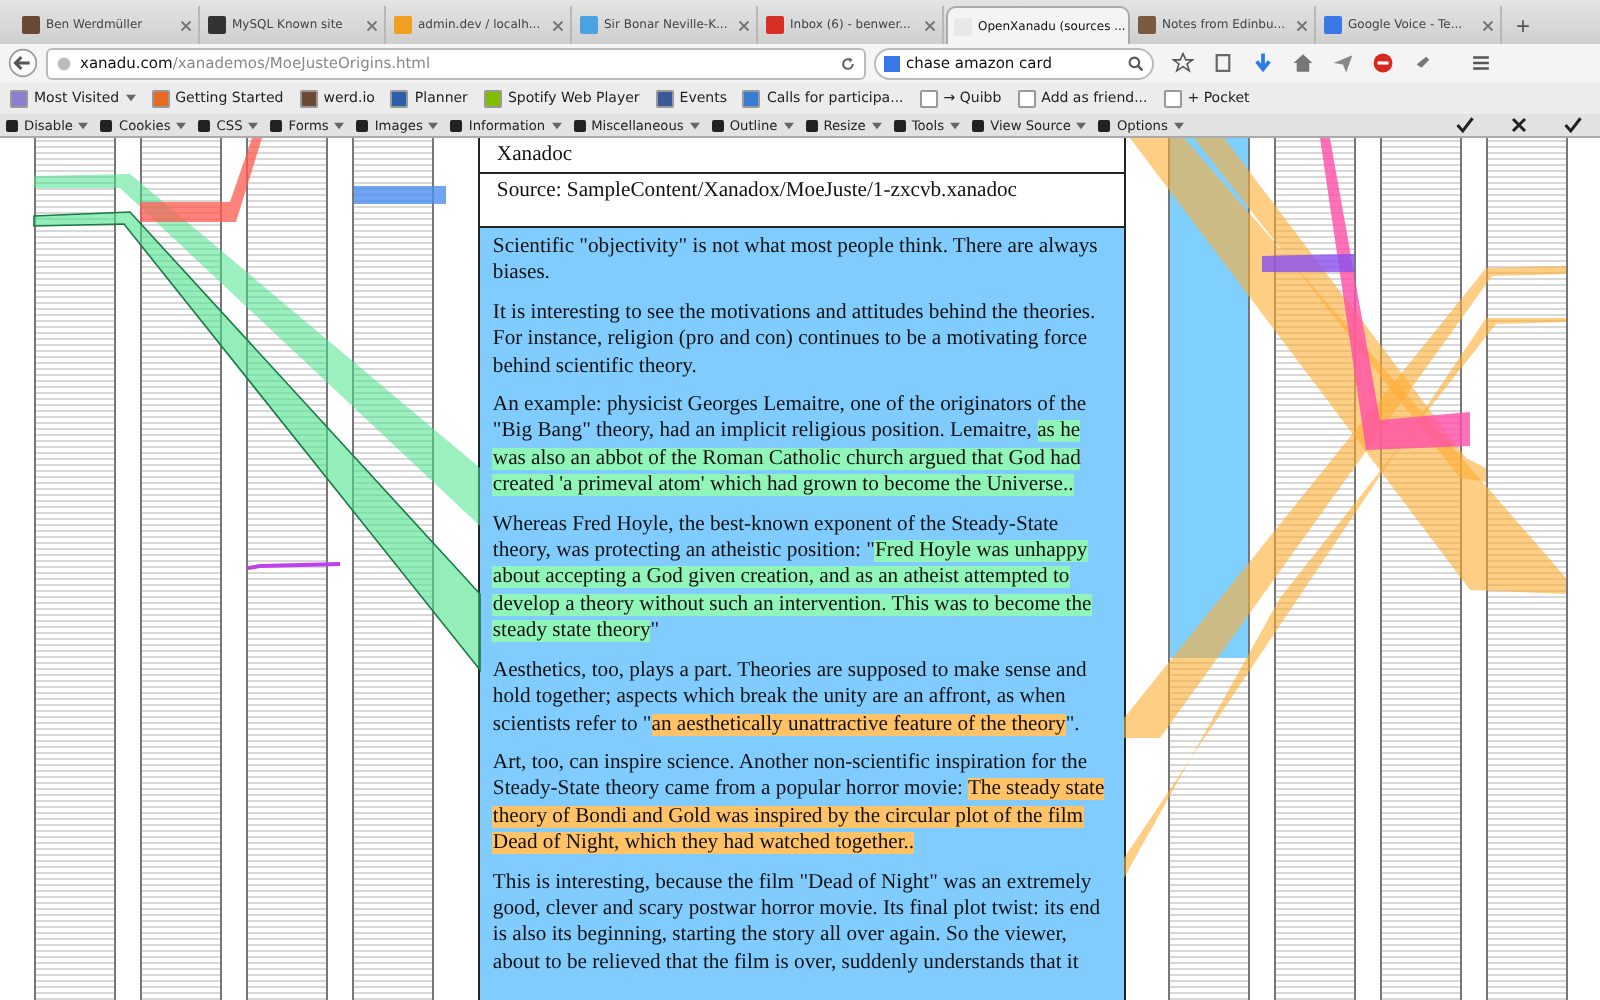 The width and height of the screenshot is (1600, 1000). Describe the element at coordinates (1519, 125) in the screenshot. I see `close-icon` at that location.